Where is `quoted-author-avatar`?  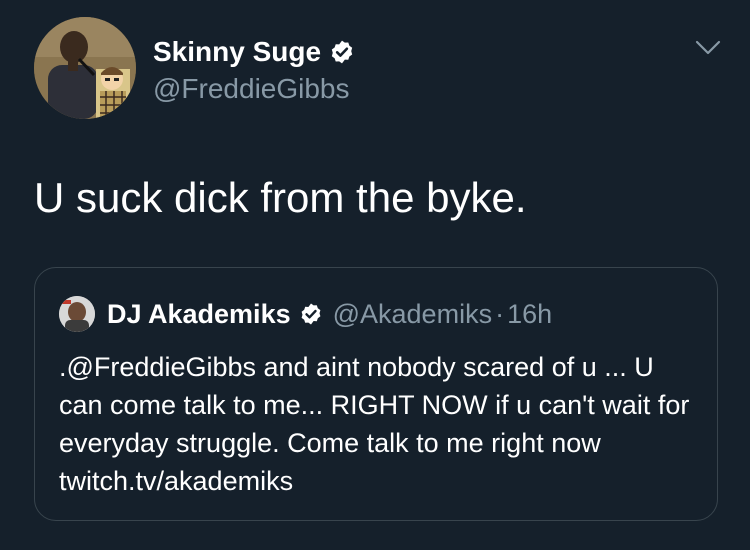
quoted-author-avatar is located at coordinates (77, 314).